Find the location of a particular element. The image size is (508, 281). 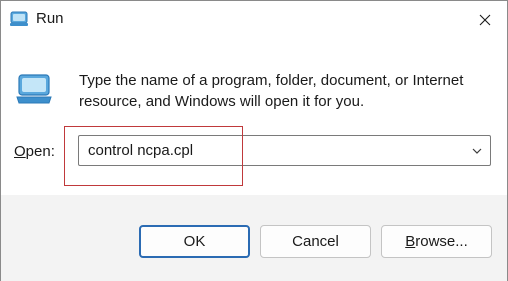

open-label-accesskey: O is located at coordinates (20, 151).